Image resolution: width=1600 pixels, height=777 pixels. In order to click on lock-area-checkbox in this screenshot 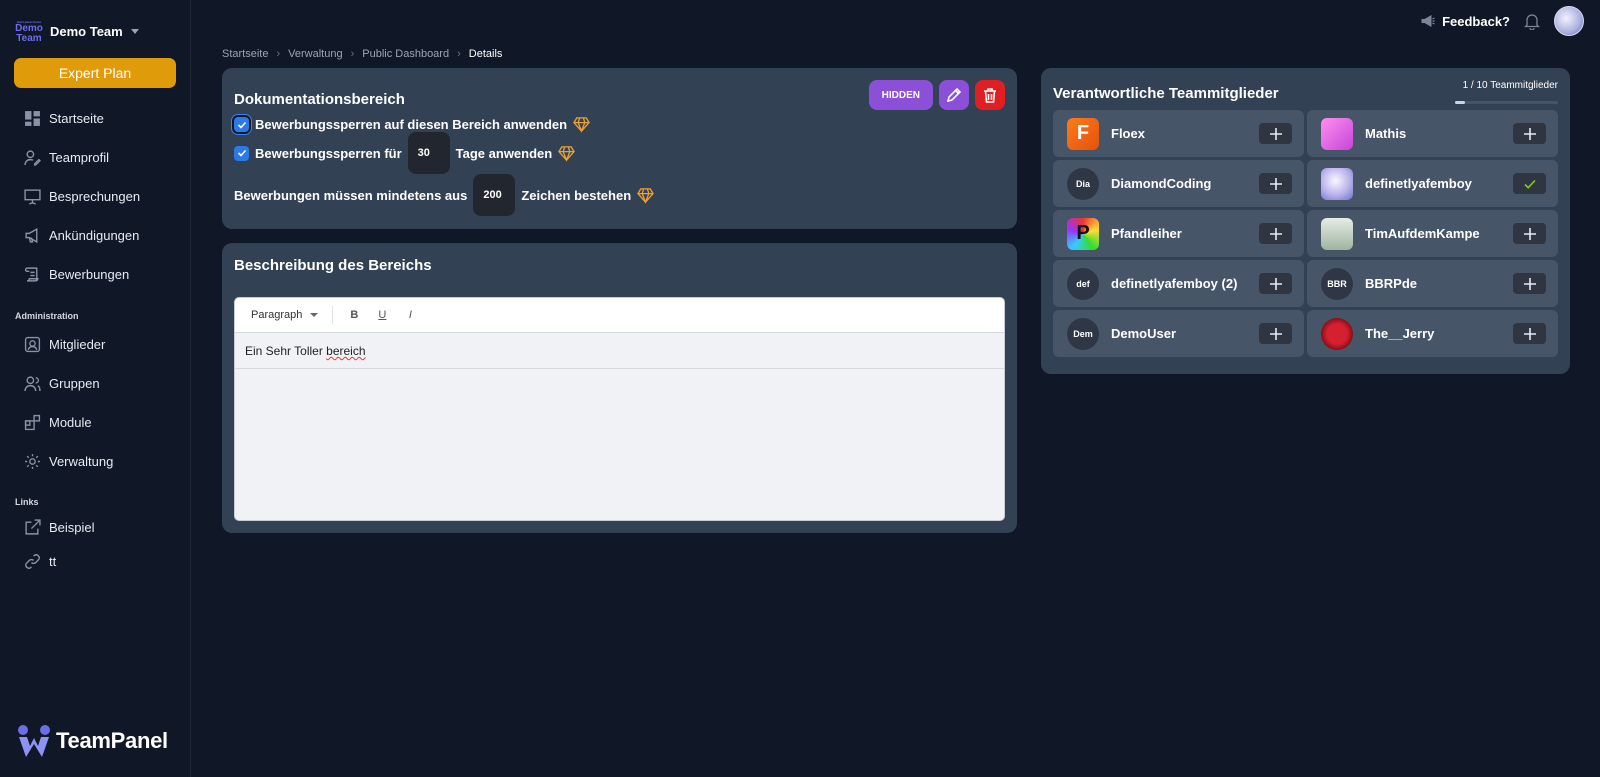, I will do `click(241, 124)`.